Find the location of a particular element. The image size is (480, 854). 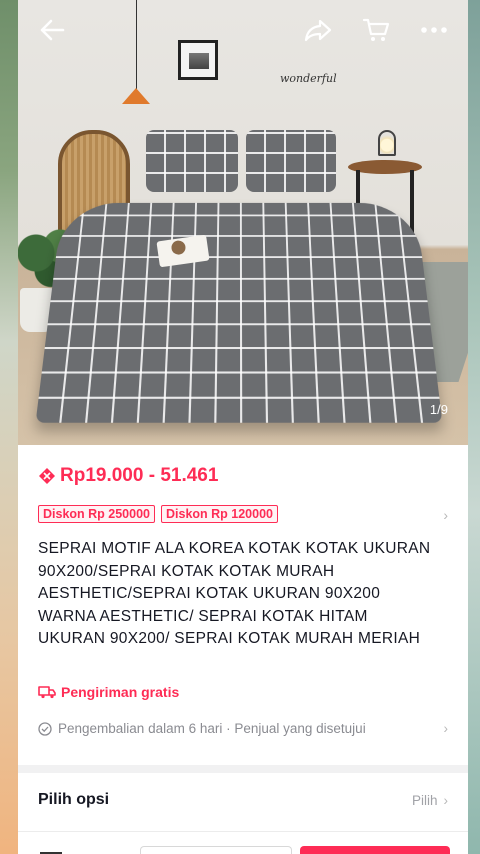

add-to-cart-button is located at coordinates (216, 850).